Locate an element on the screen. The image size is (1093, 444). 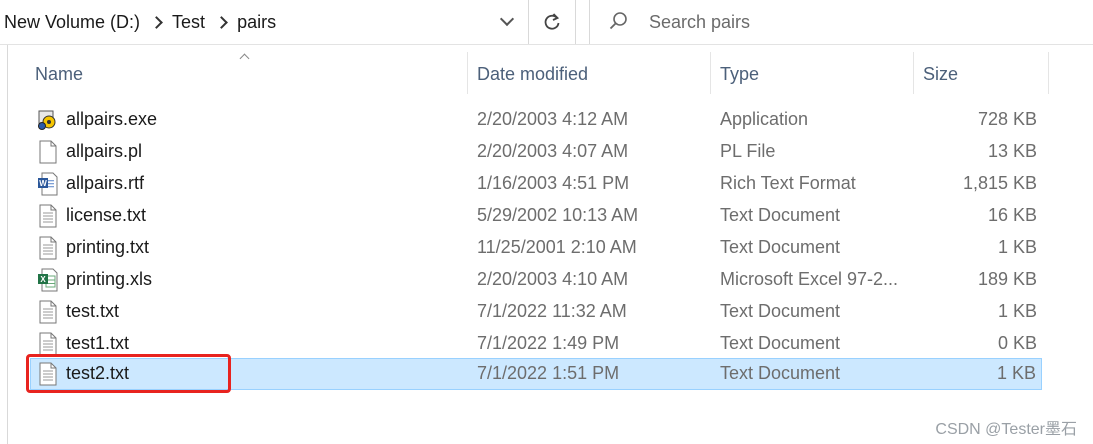
column-header-type-label: Type is located at coordinates (740, 74).